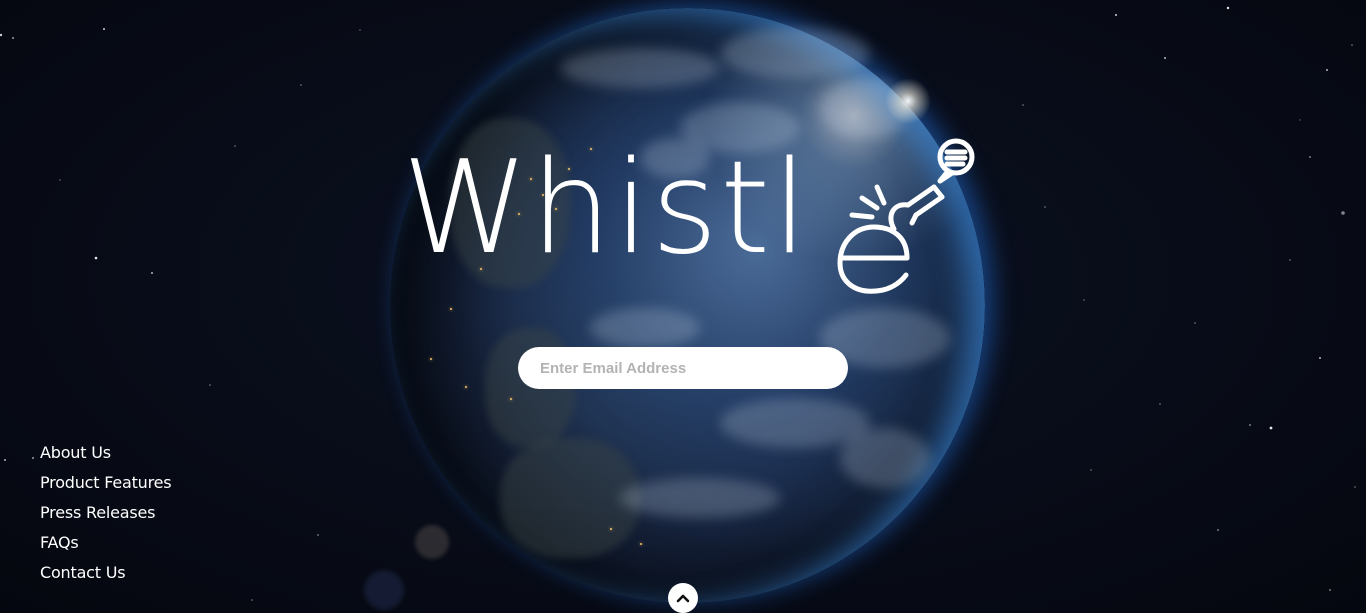 Image resolution: width=1366 pixels, height=613 pixels. I want to click on footer-nav-item-contact: Contact Us, so click(105, 575).